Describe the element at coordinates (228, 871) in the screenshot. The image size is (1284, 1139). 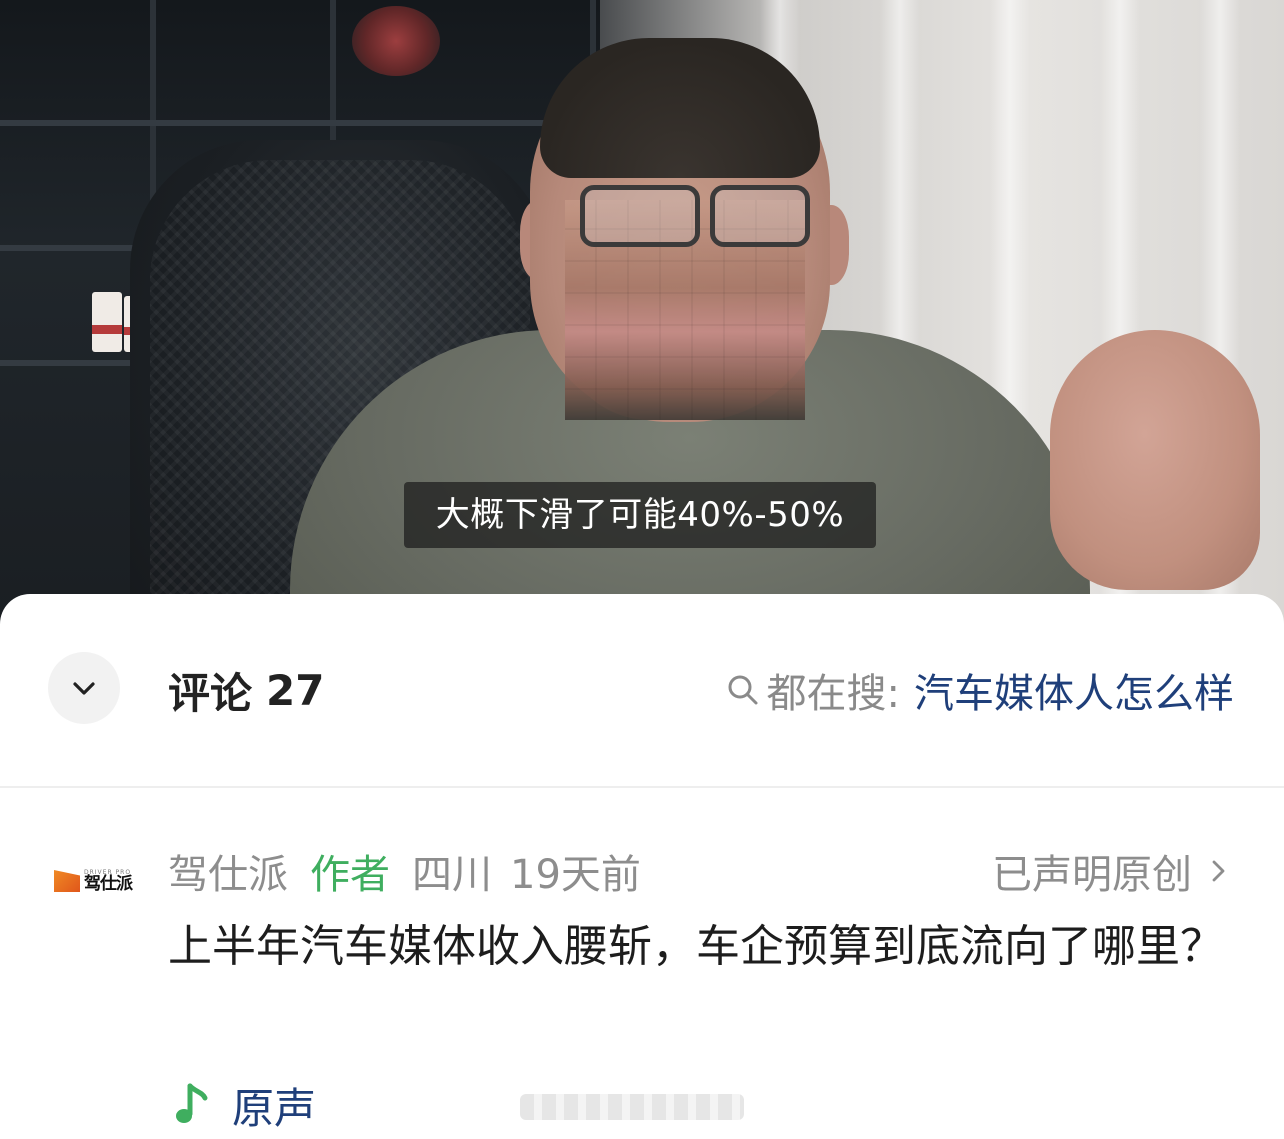
I see `author-name: 驾仕派` at that location.